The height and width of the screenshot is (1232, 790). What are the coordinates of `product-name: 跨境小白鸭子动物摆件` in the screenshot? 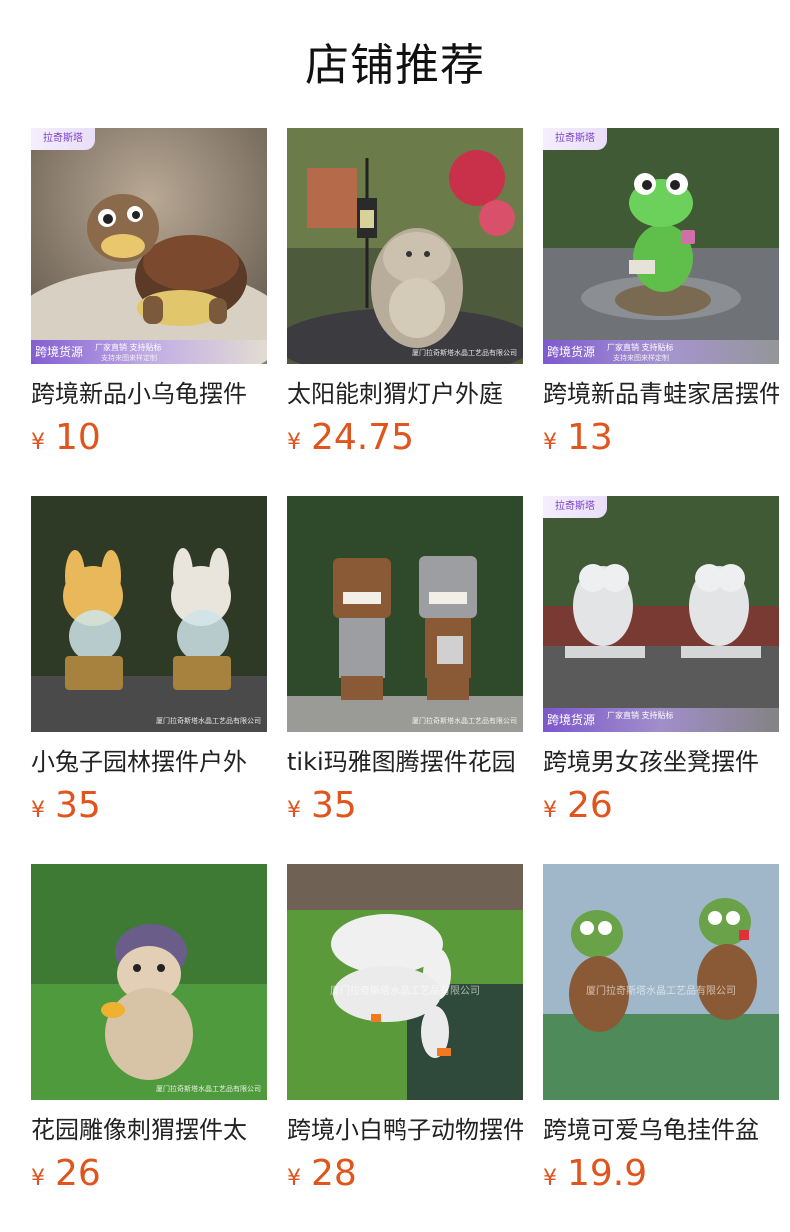 It's located at (405, 1130).